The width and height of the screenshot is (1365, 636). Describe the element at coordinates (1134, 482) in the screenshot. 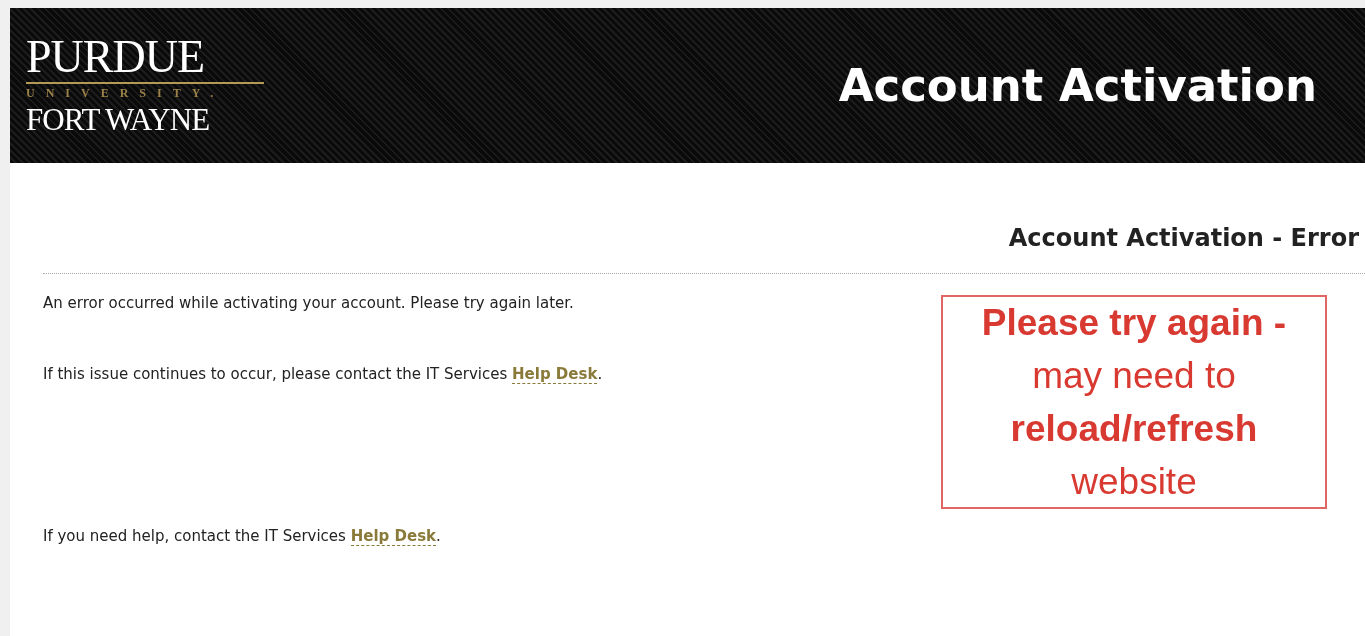

I see `annotation-text: website` at that location.